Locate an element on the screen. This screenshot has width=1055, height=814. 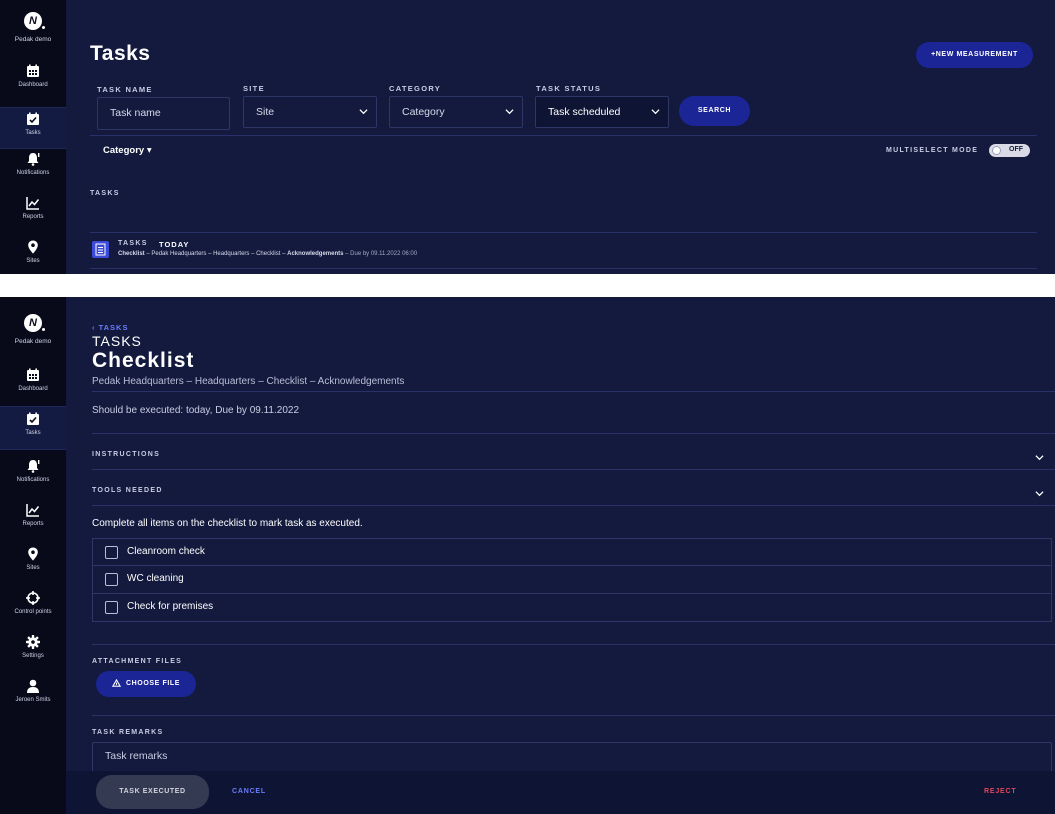
task-row-name: Checklist is located at coordinates (131, 254).